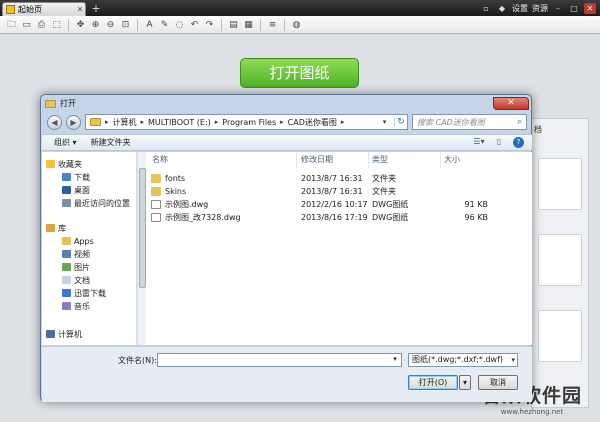  I want to click on tab-start-page: 起始页 ✕, so click(44, 9).